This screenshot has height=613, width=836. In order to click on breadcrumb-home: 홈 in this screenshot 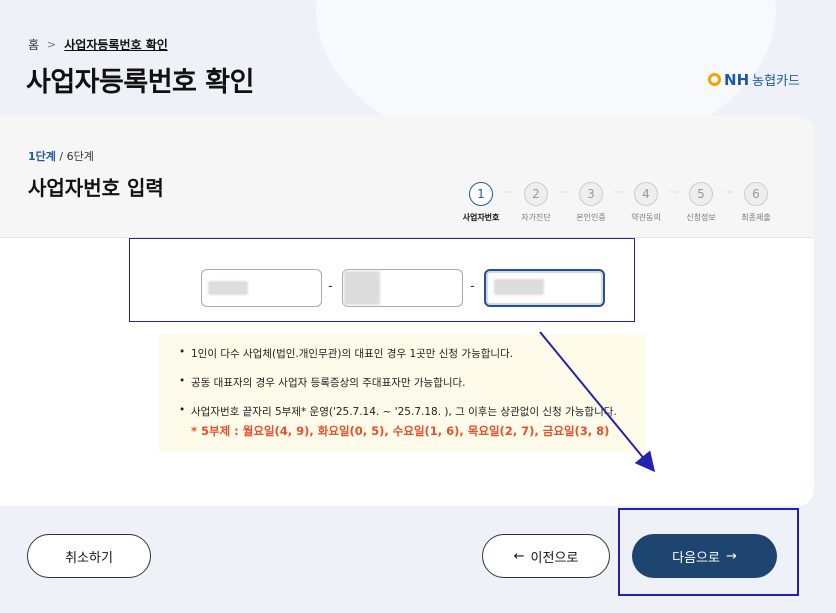, I will do `click(33, 44)`.